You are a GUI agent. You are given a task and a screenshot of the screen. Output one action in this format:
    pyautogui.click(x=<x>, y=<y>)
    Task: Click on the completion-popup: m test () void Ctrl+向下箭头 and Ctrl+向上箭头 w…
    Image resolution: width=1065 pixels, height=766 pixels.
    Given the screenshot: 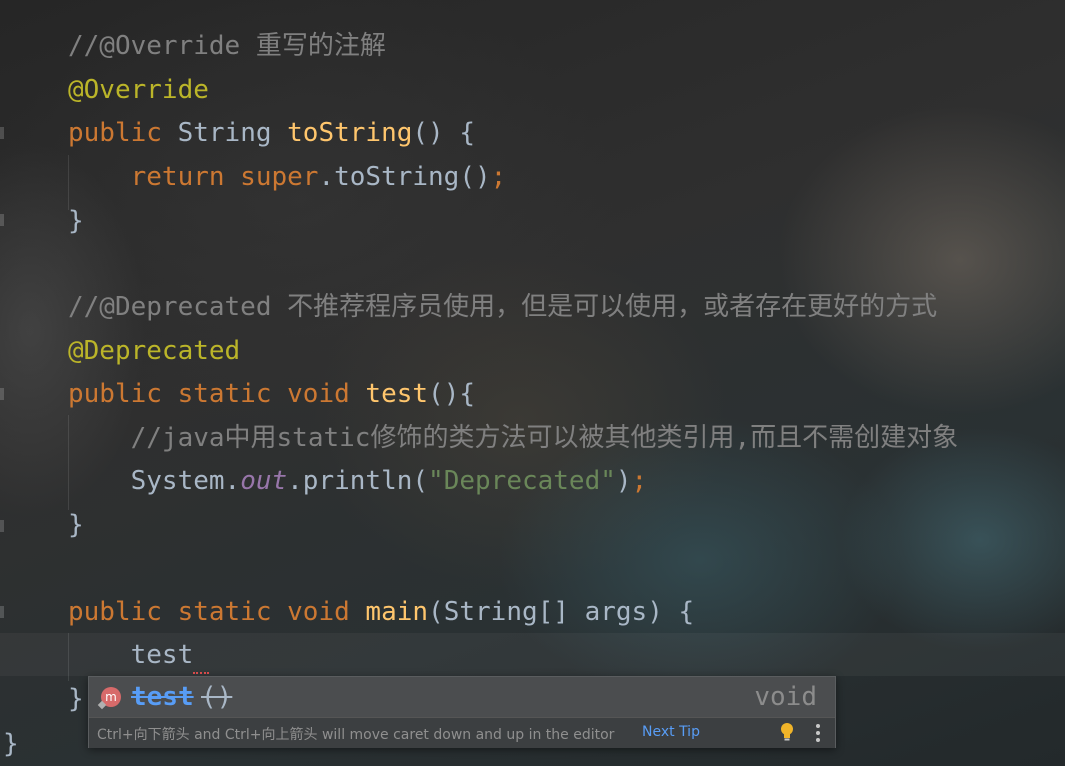 What is the action you would take?
    pyautogui.click(x=462, y=712)
    